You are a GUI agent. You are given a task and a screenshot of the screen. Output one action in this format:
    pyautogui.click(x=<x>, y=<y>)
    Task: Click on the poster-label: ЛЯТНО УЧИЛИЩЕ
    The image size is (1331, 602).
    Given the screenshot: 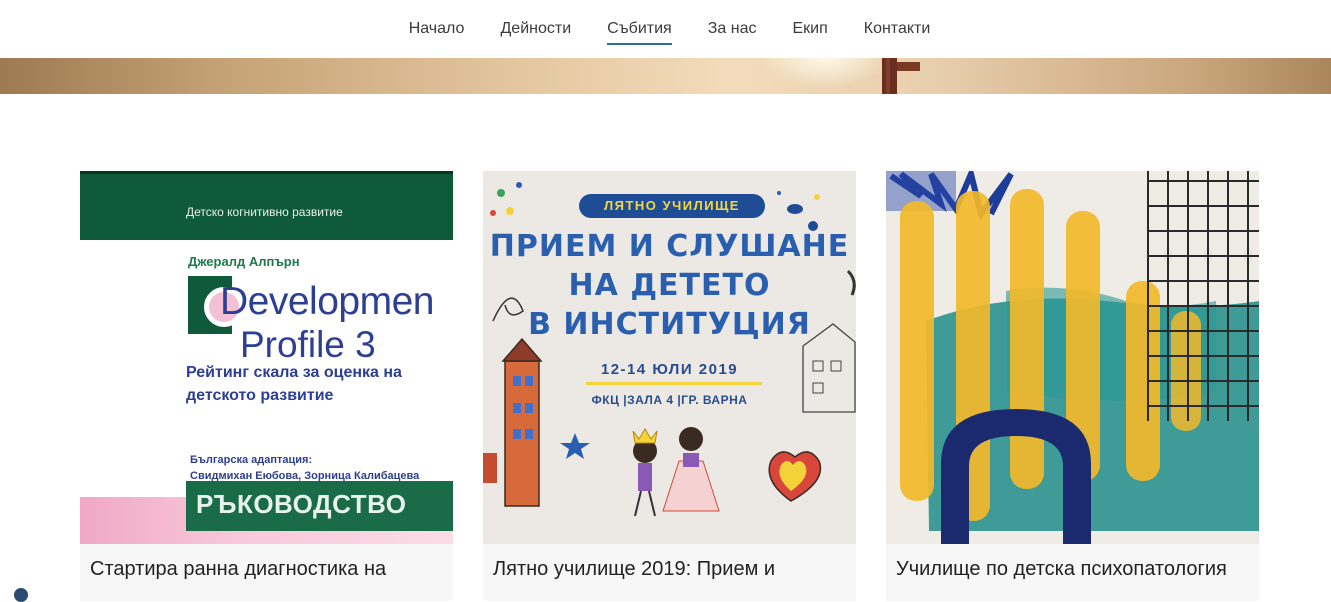 What is the action you would take?
    pyautogui.click(x=672, y=205)
    